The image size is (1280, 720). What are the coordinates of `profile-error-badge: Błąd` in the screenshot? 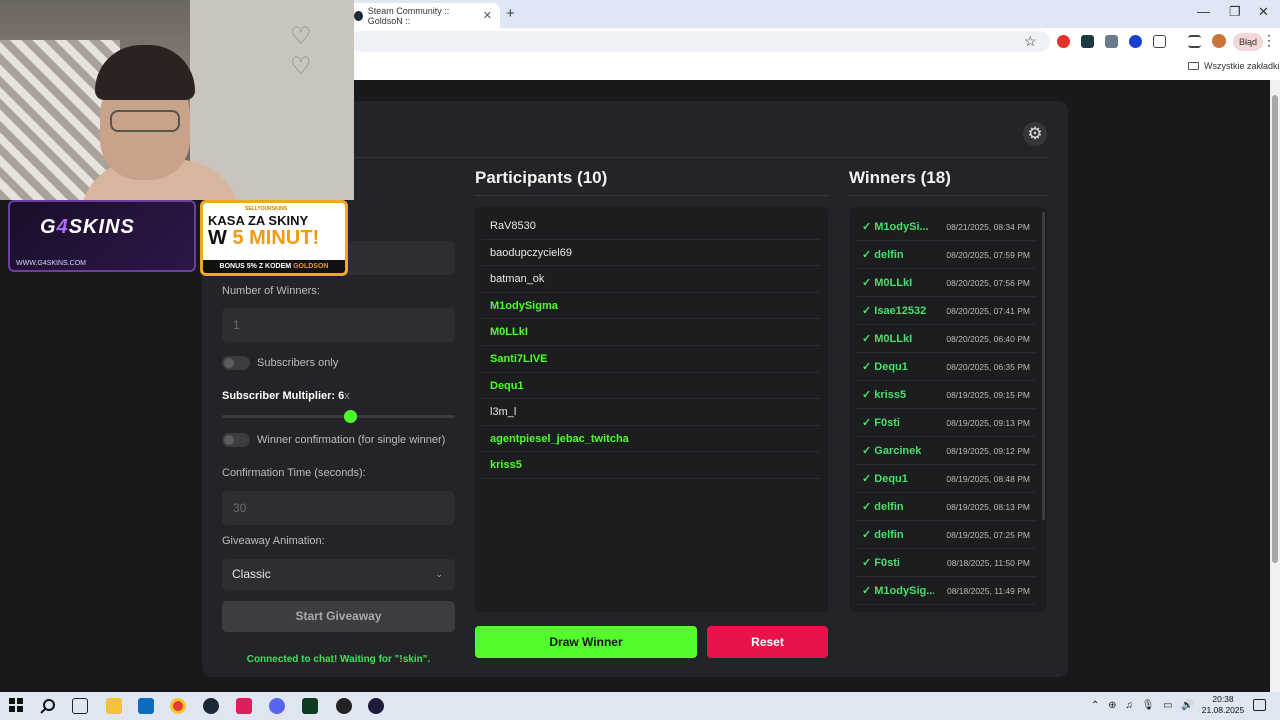 It's located at (1248, 42).